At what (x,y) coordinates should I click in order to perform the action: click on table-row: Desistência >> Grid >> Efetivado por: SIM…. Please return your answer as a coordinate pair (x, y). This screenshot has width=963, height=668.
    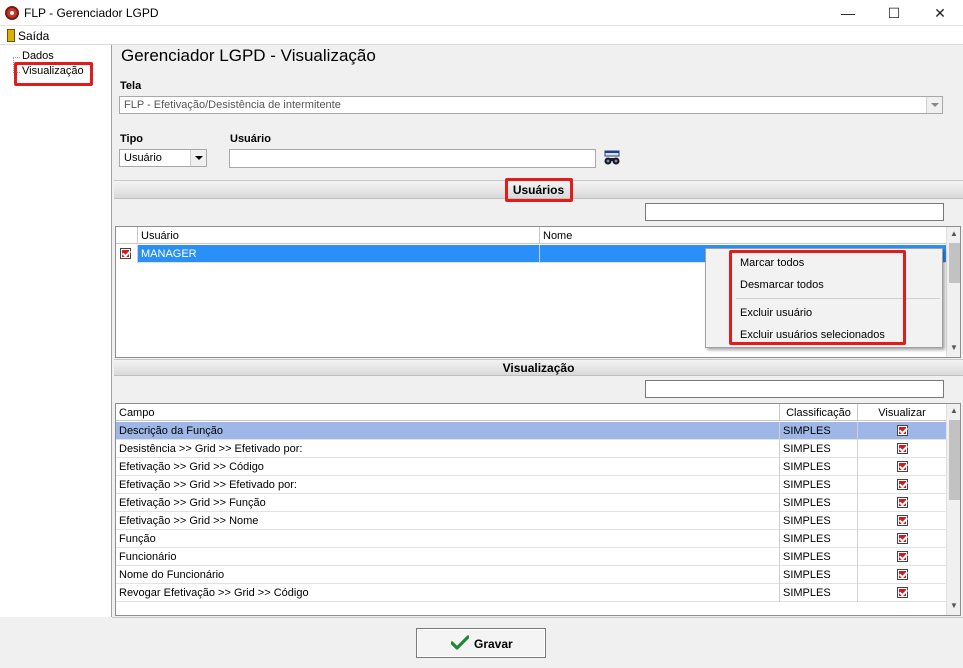
    Looking at the image, I should click on (531, 449).